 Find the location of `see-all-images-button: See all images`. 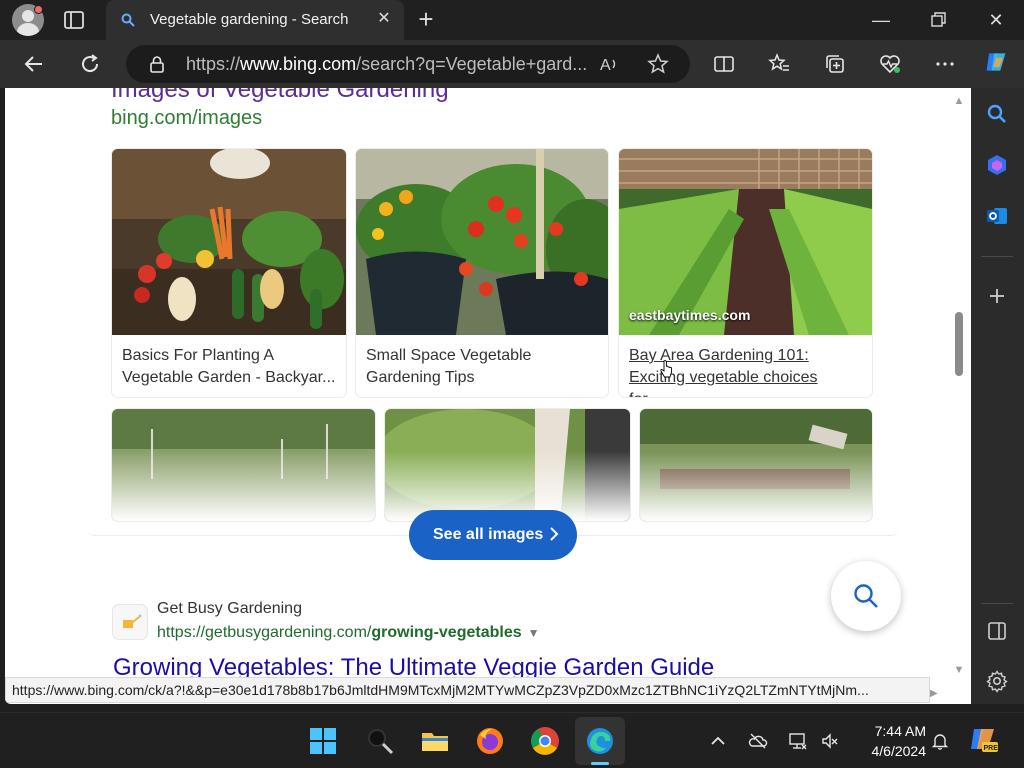

see-all-images-button: See all images is located at coordinates (493, 535).